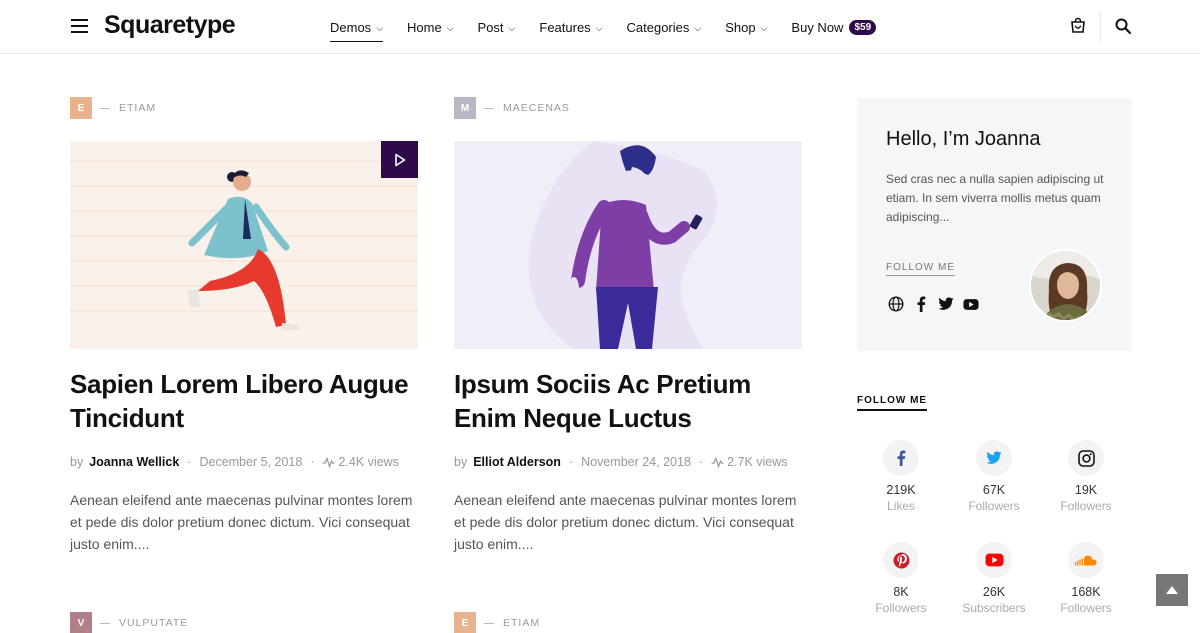 Image resolution: width=1200 pixels, height=633 pixels. Describe the element at coordinates (1078, 26) in the screenshot. I see `cart-icon` at that location.